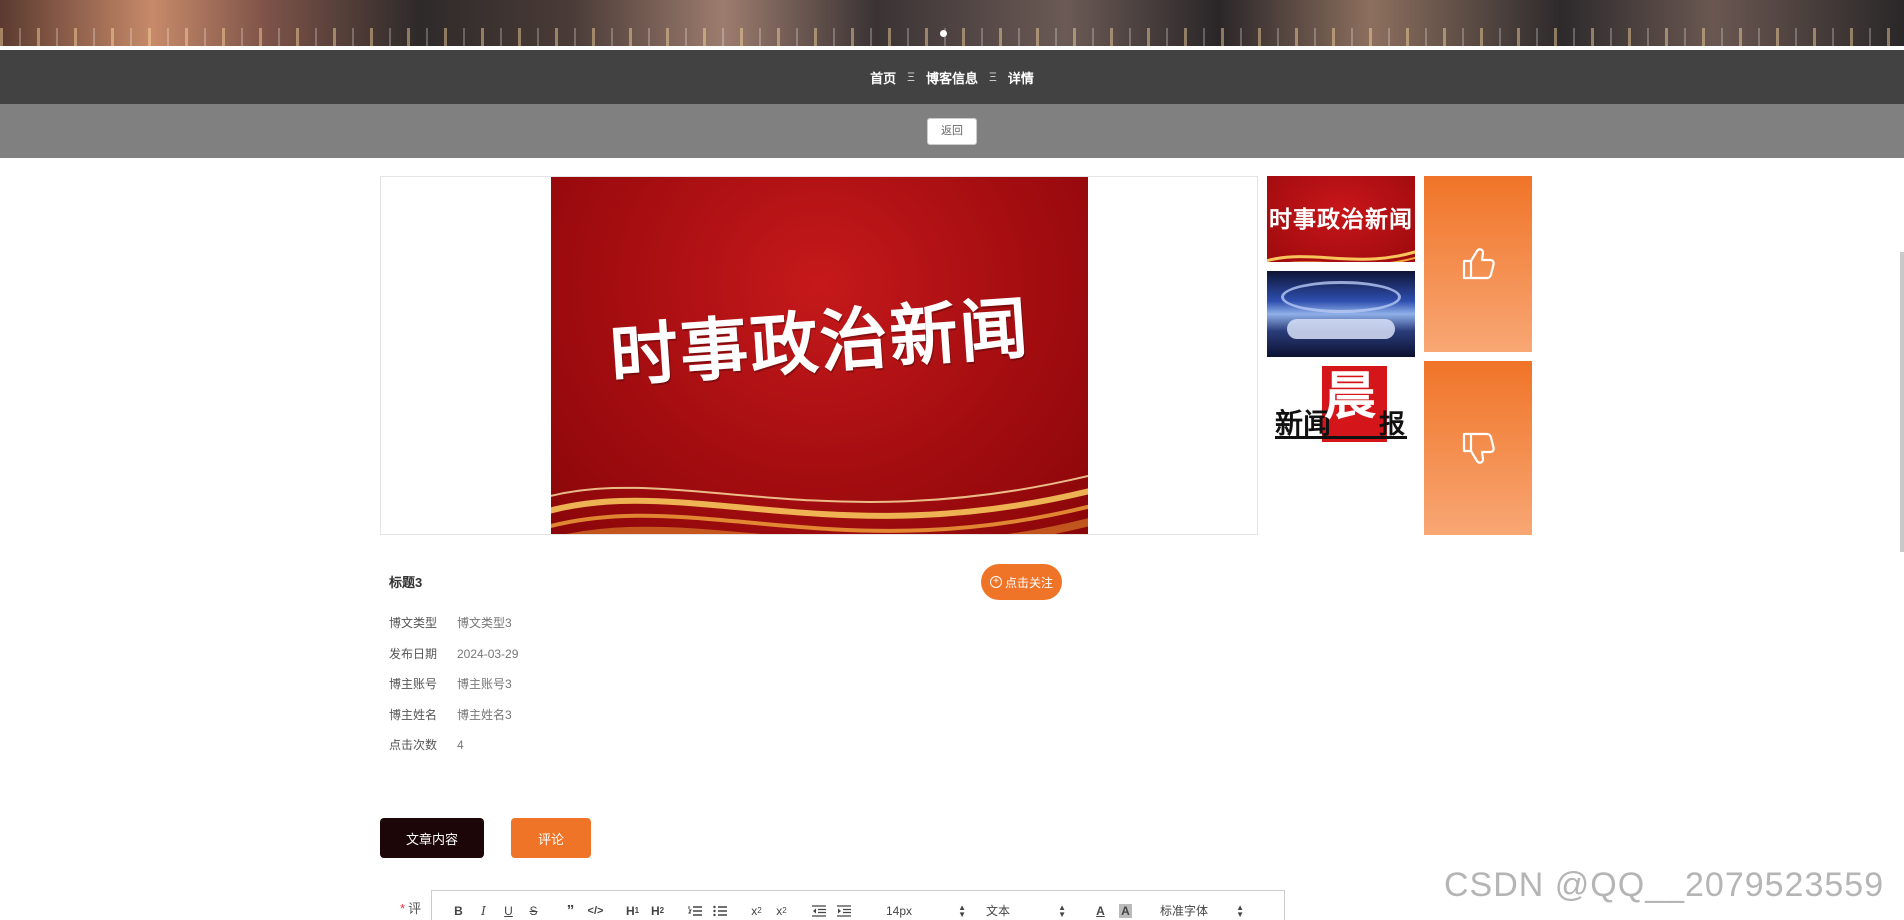 Image resolution: width=1904 pixels, height=920 pixels. I want to click on info-value: 博主账号3, so click(484, 684).